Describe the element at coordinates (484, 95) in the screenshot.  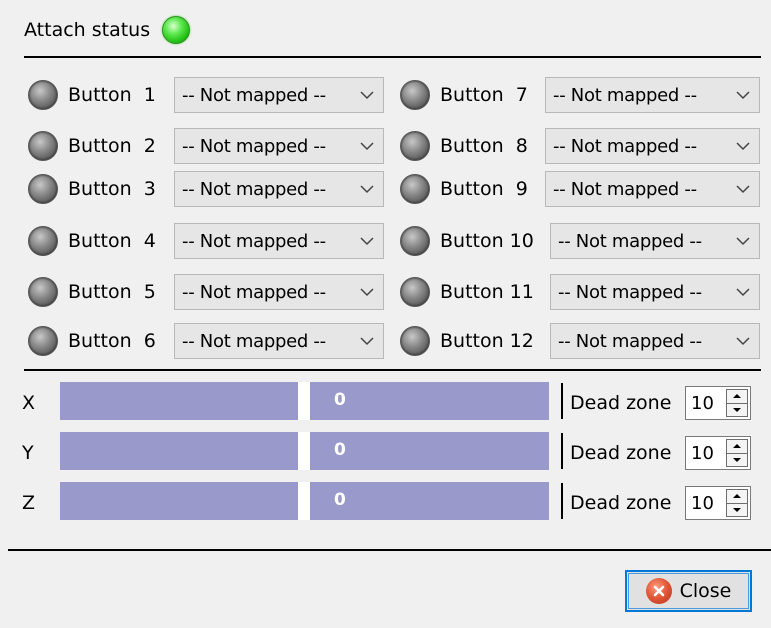
I see `button-7-label: Button 7` at that location.